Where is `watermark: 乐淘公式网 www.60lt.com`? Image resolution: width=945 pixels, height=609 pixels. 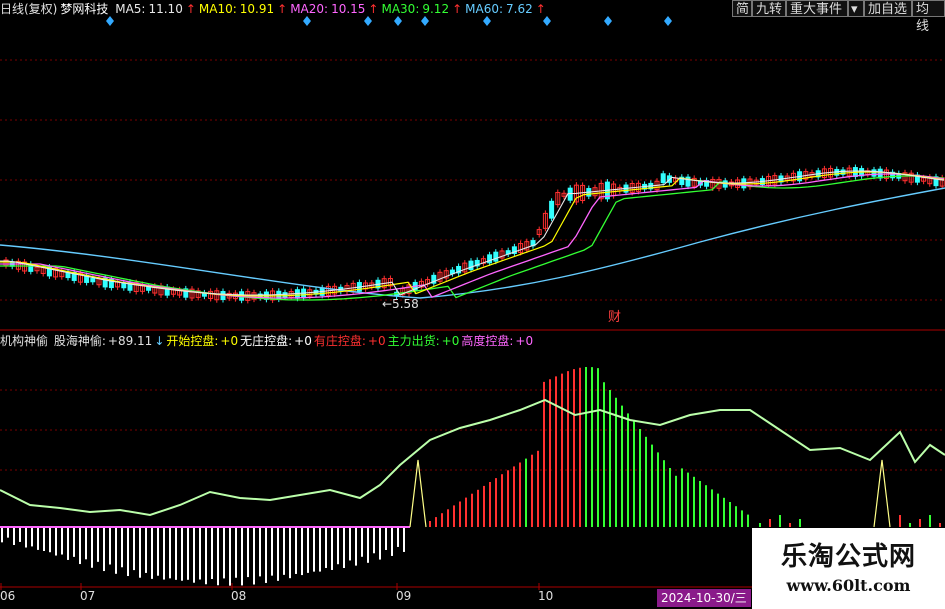 watermark: 乐淘公式网 www.60lt.com is located at coordinates (848, 568).